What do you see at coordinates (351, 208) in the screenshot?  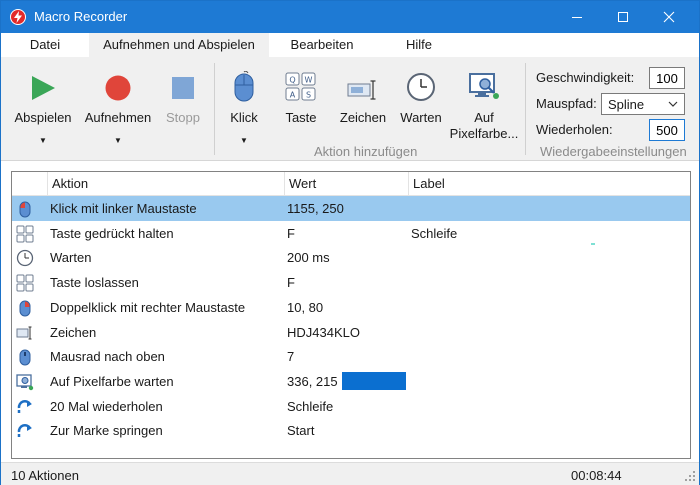 I see `table-row: Klick mit linker Maustaste 1155, 250` at bounding box center [351, 208].